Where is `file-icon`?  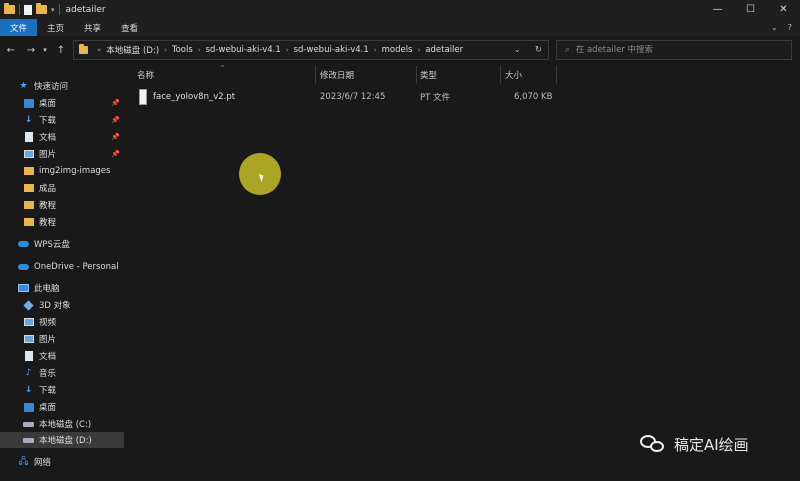
file-icon is located at coordinates (143, 97).